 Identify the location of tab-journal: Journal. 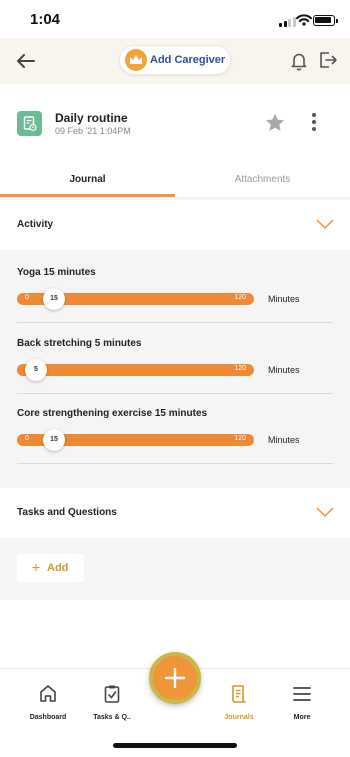
(87, 180).